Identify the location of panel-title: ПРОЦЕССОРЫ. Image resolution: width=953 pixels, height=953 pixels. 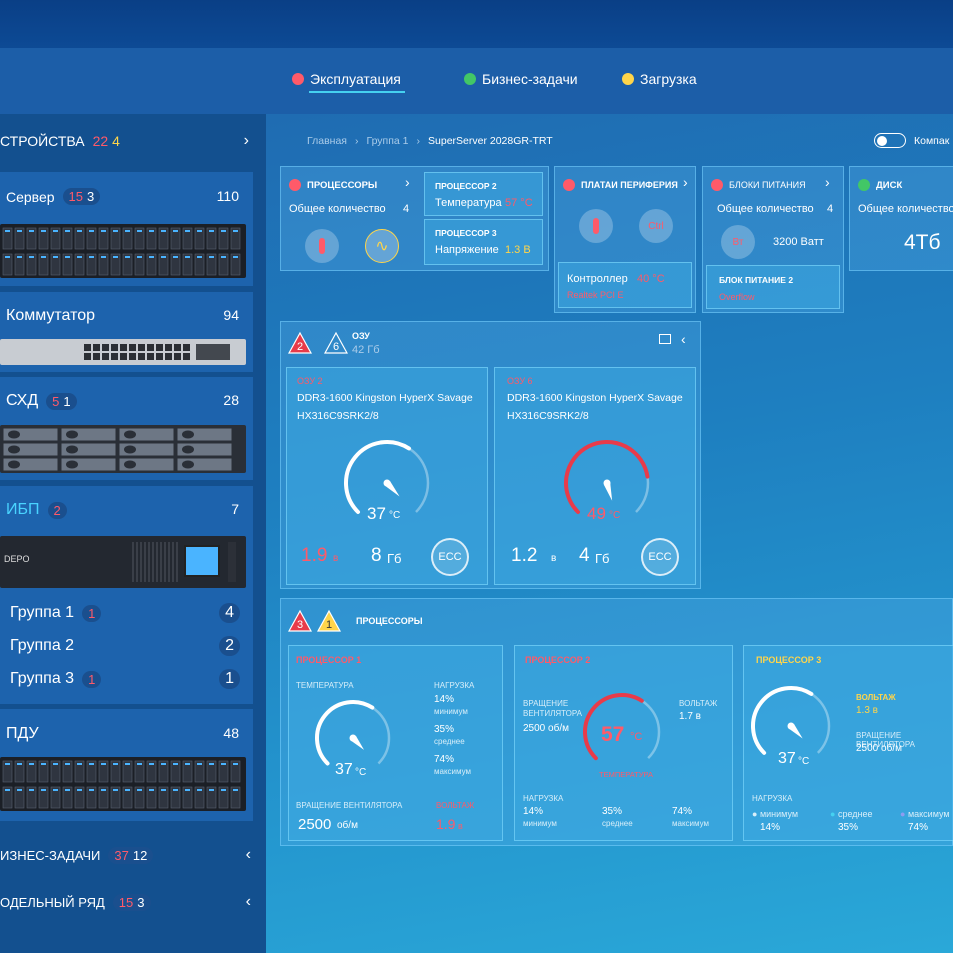
(342, 185).